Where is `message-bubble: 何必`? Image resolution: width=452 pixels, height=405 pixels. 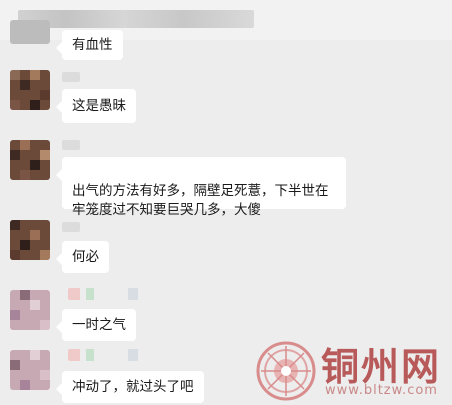 message-bubble: 何必 is located at coordinates (82, 257).